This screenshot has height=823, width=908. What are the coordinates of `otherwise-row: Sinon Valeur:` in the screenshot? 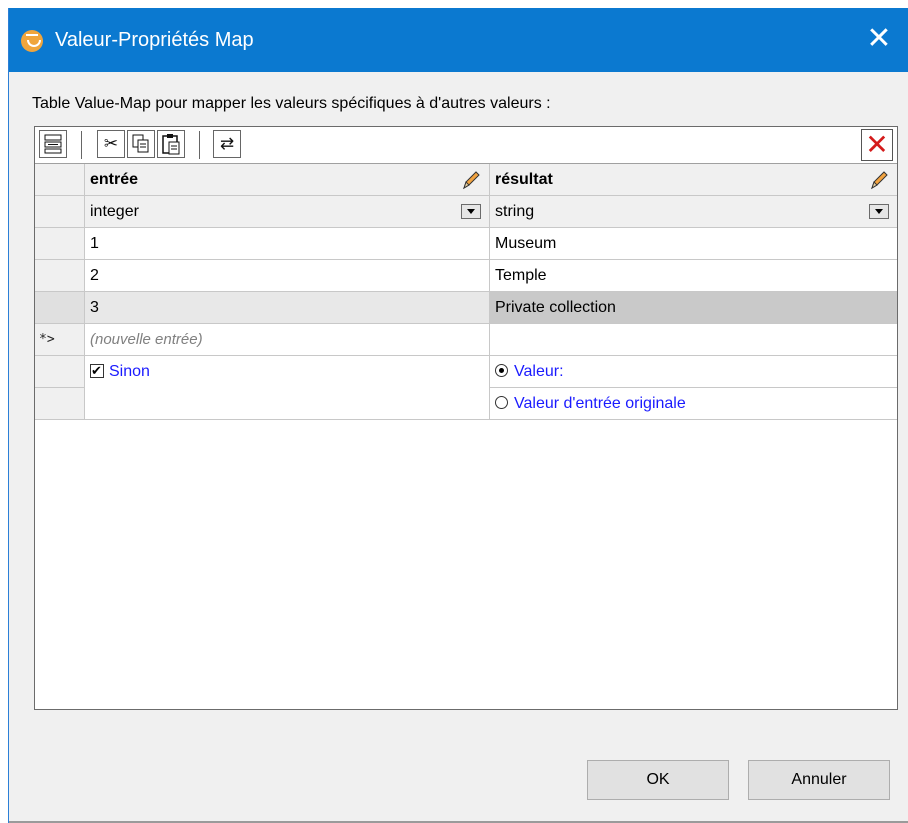 It's located at (466, 372).